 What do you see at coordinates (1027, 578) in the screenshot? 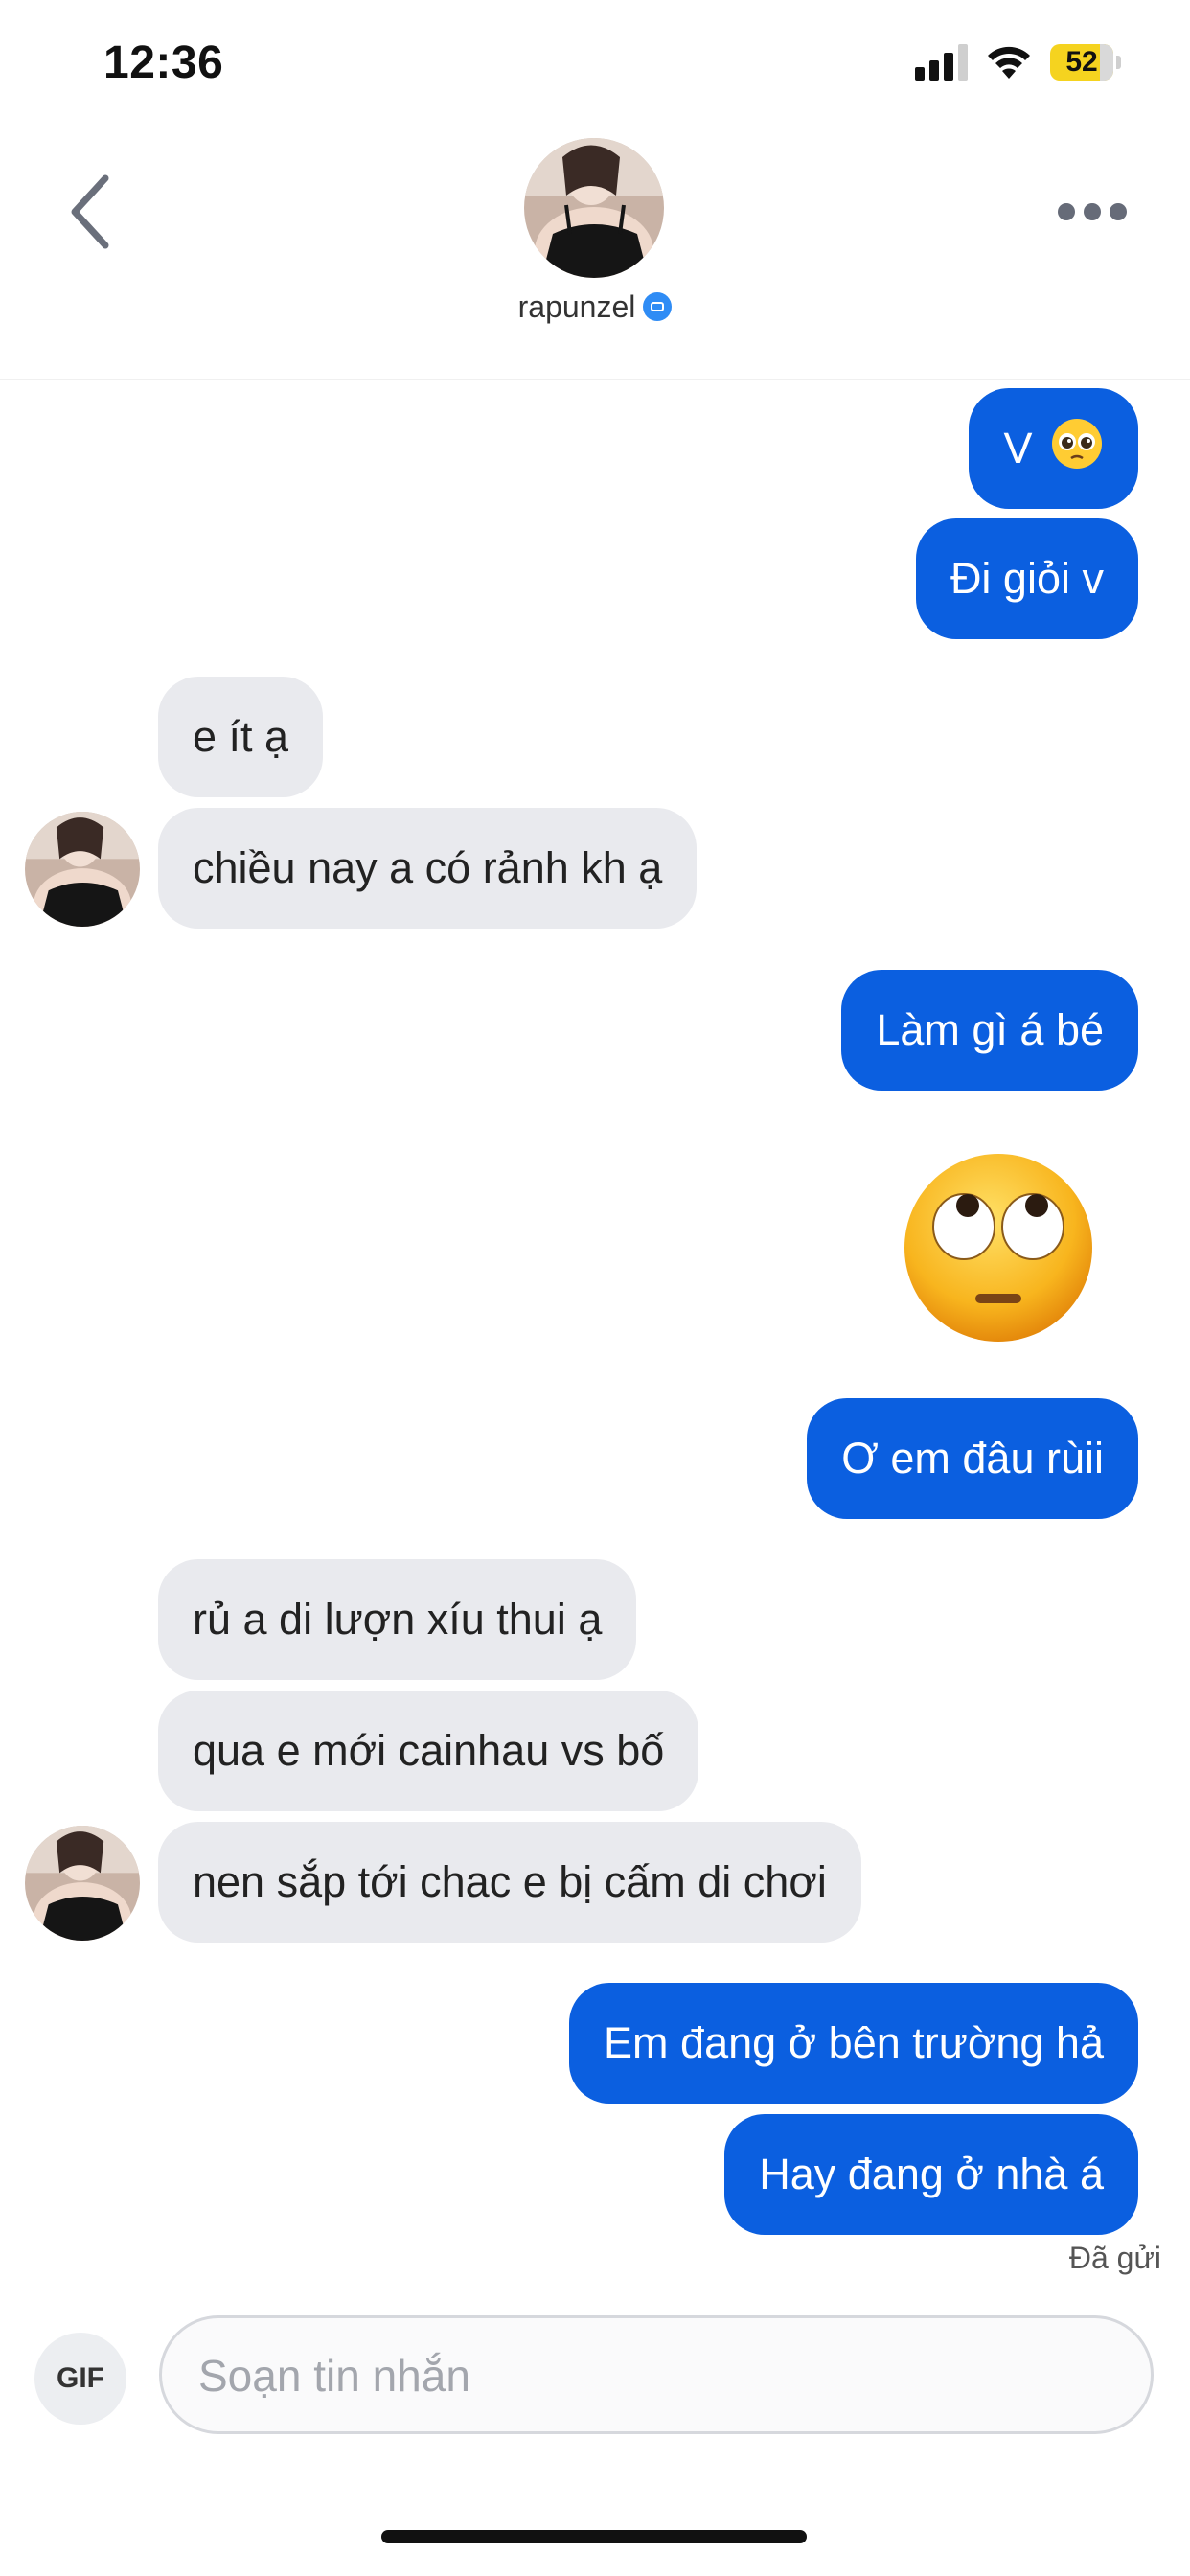
I see `message-bubble-sent: Đi giỏi v` at bounding box center [1027, 578].